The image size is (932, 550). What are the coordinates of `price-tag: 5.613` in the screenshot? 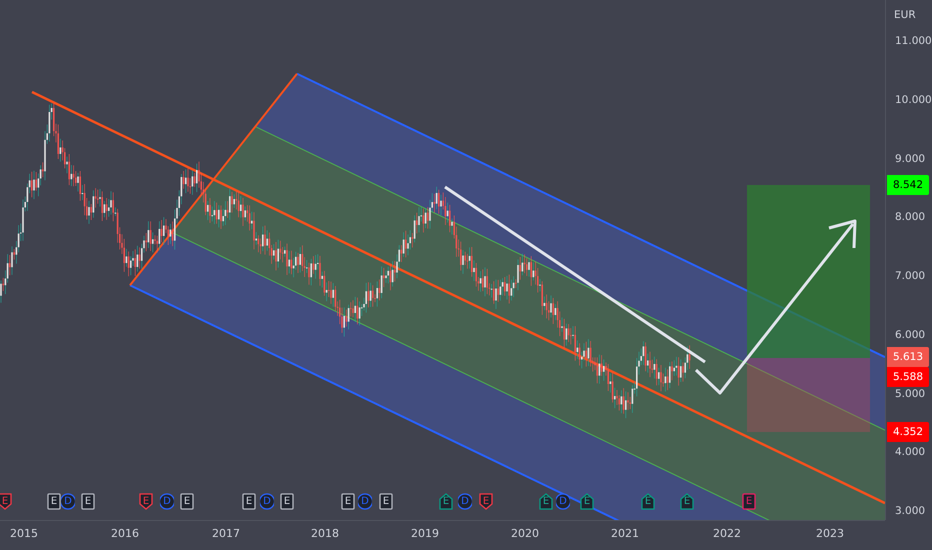 It's located at (908, 357).